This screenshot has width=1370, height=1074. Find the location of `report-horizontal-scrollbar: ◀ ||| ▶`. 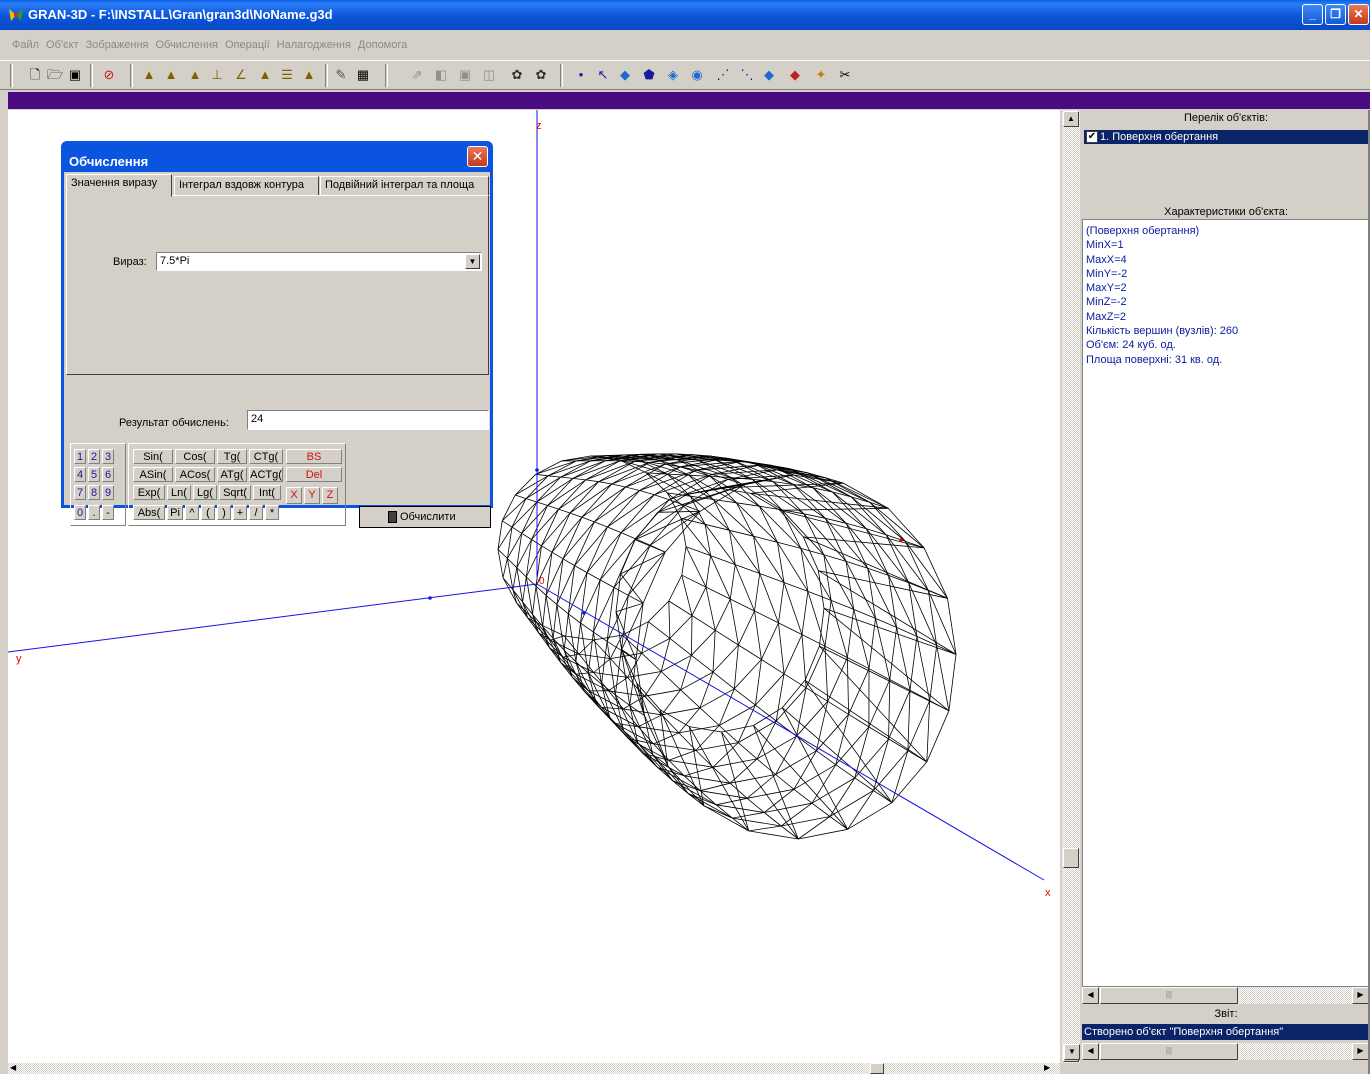

report-horizontal-scrollbar: ◀ ||| ▶ is located at coordinates (1226, 1051).